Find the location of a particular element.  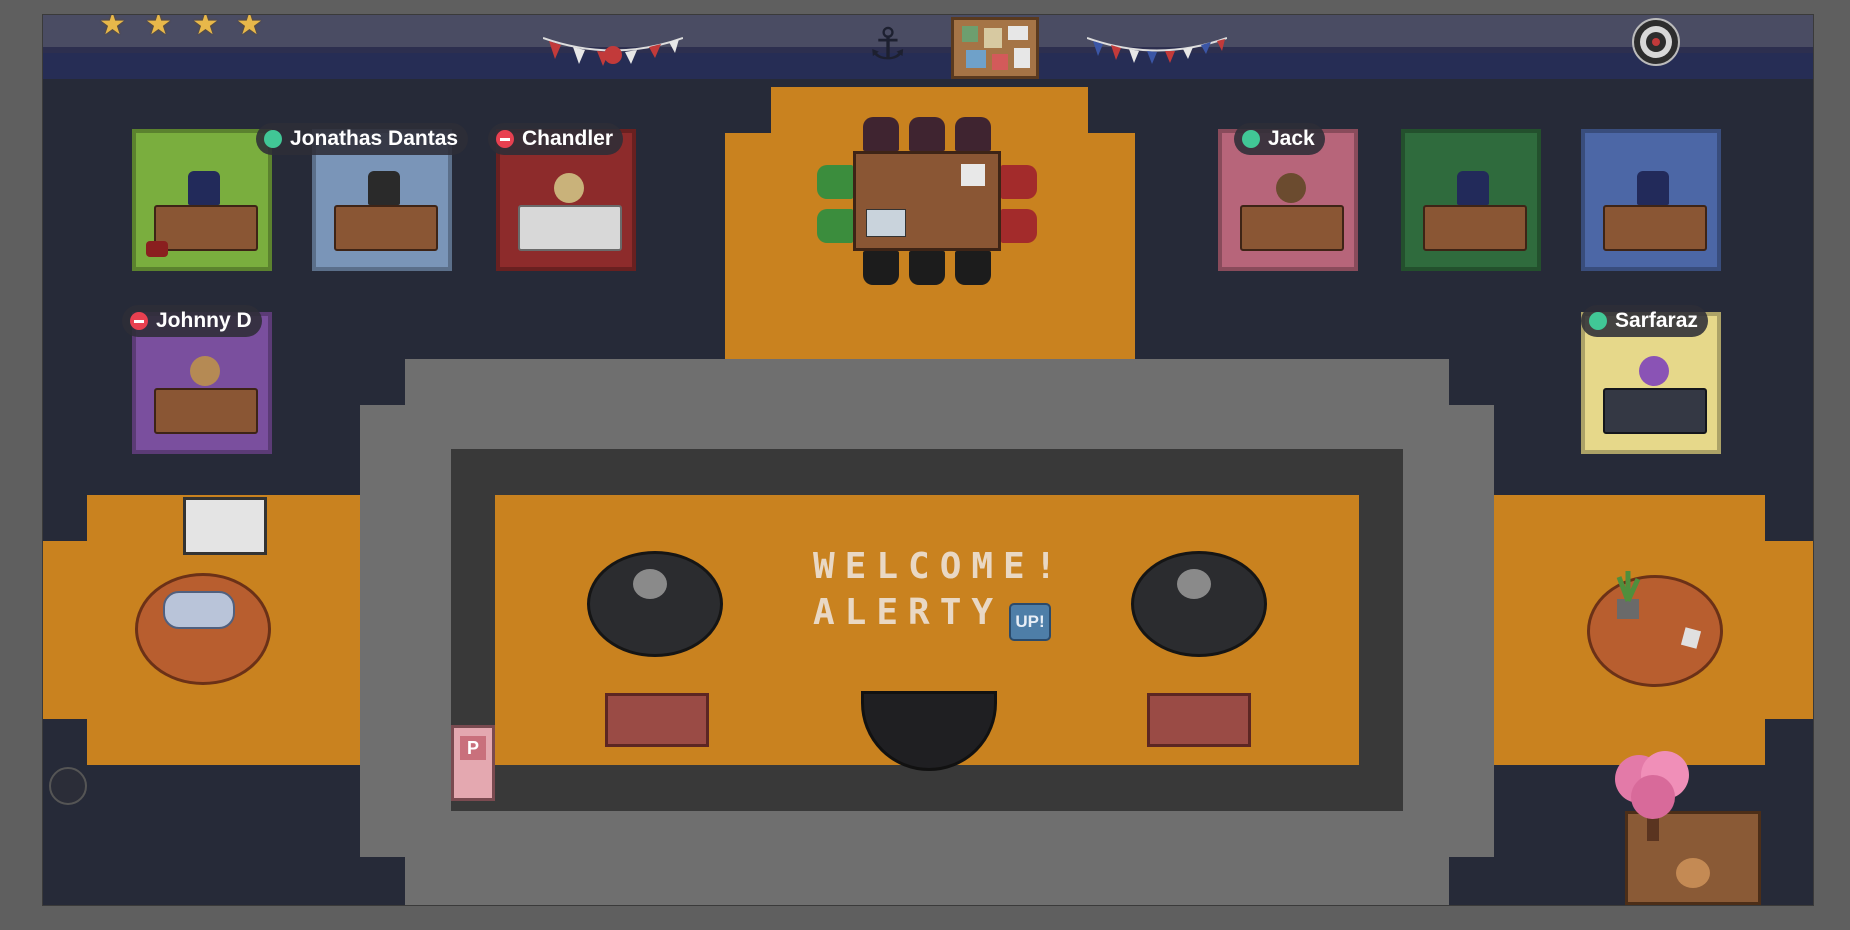

plant-icon is located at coordinates (1628, 595).